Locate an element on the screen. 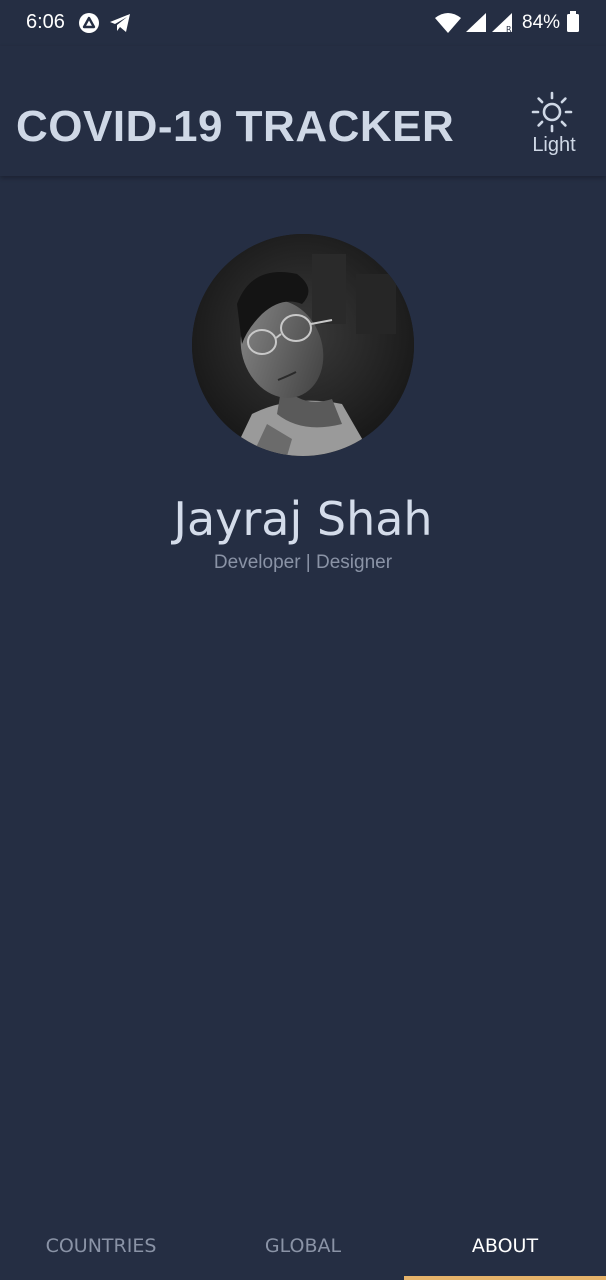 The height and width of the screenshot is (1280, 606). wifi-icon is located at coordinates (448, 25).